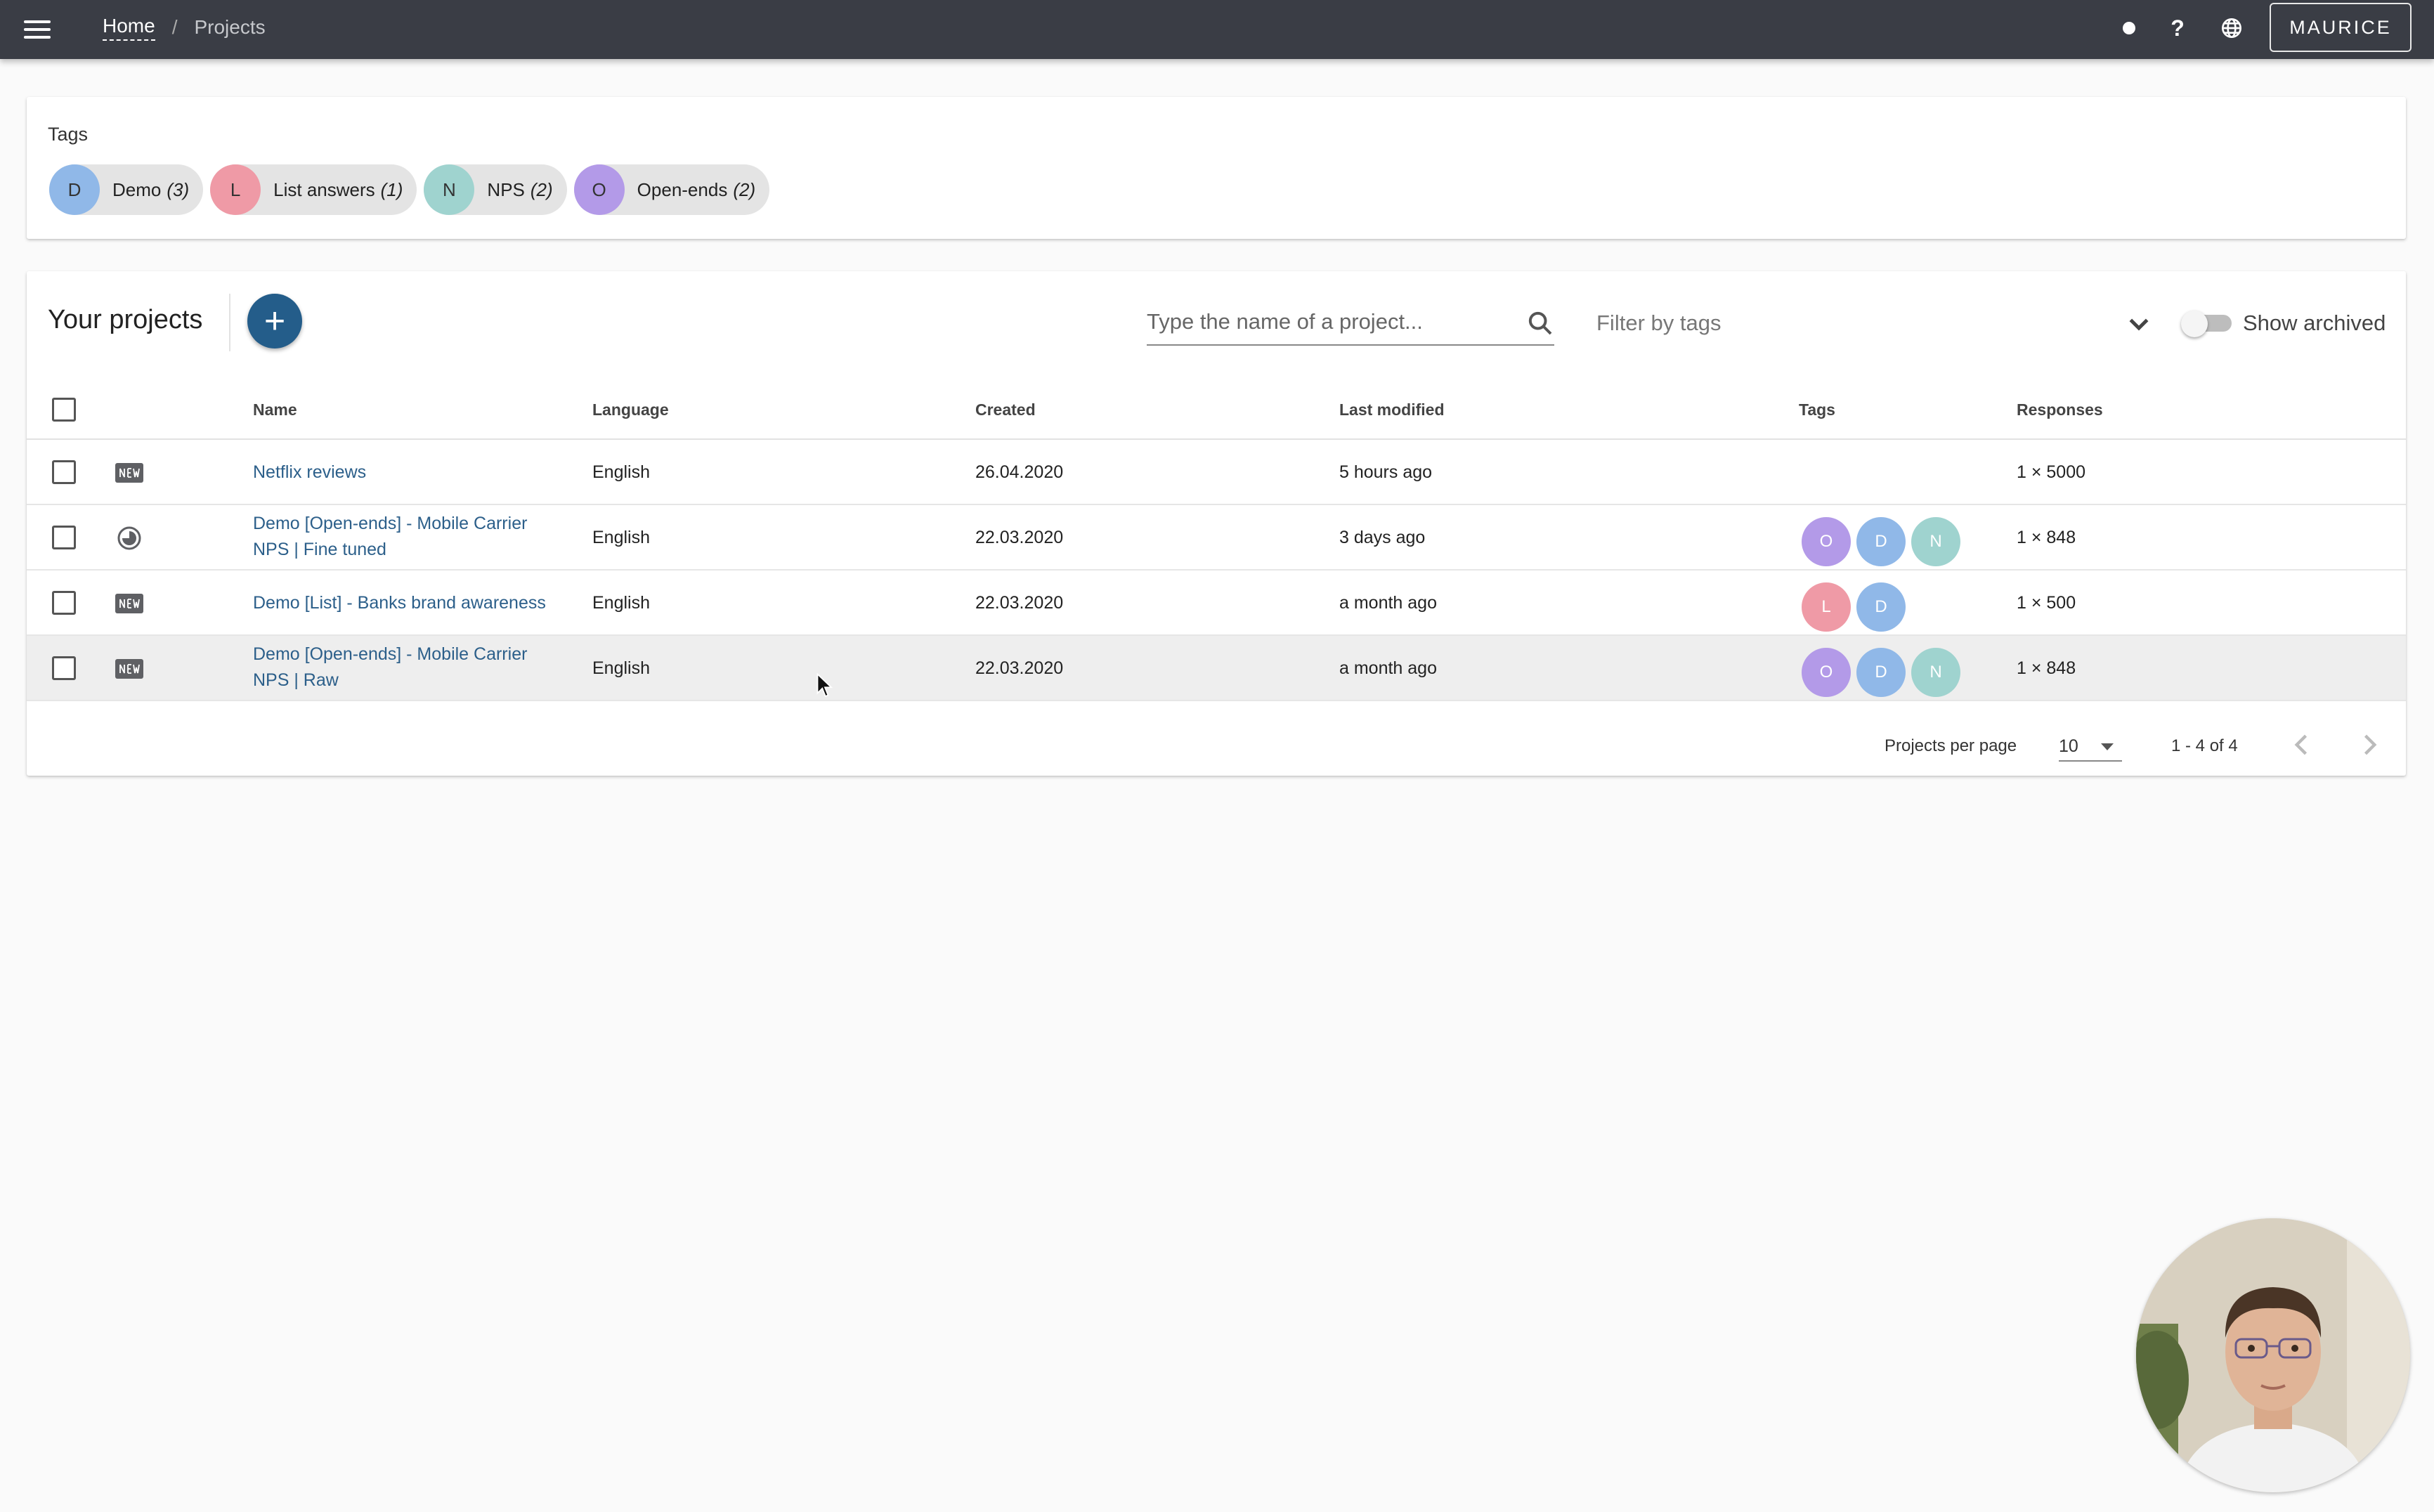 The height and width of the screenshot is (1512, 2434). What do you see at coordinates (1005, 410) in the screenshot?
I see `column-header-created: Created` at bounding box center [1005, 410].